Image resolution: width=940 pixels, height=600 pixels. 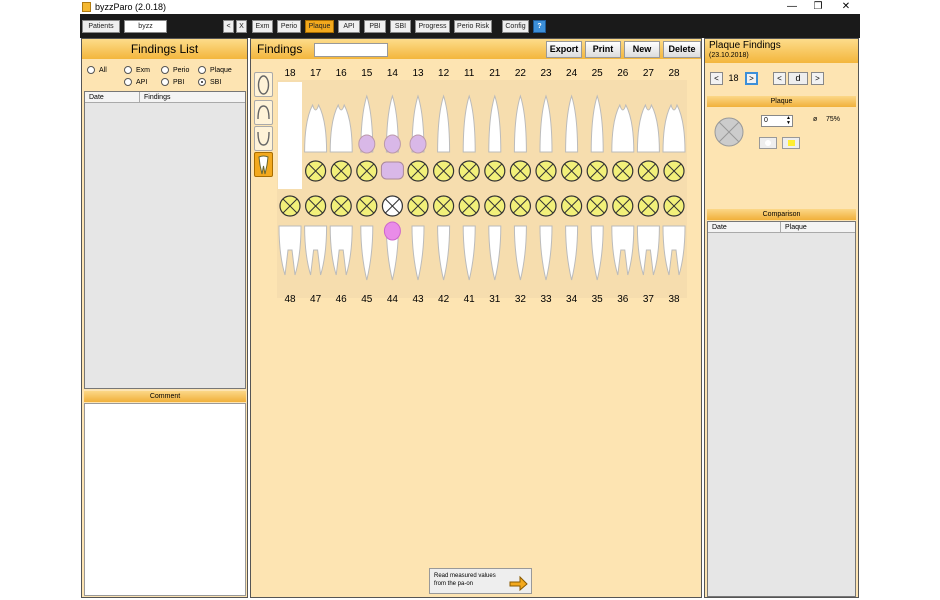 I want to click on upper-tooth-number-28: 28, so click(x=674, y=73).